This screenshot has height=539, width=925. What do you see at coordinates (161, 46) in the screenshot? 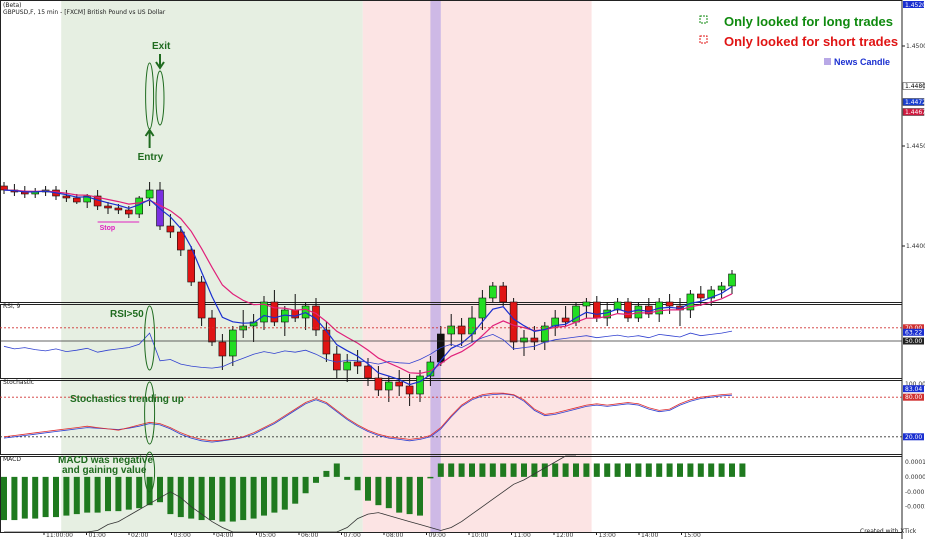
I see `exit-label: Exit` at bounding box center [161, 46].